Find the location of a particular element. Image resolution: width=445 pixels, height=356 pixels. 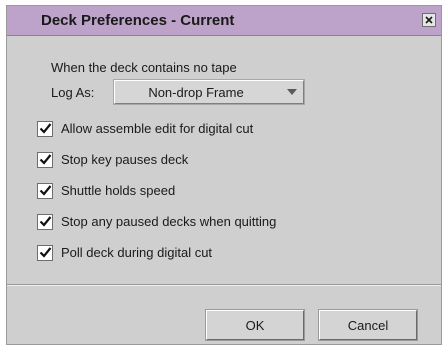

poll-deck-checkbox is located at coordinates (45, 253).